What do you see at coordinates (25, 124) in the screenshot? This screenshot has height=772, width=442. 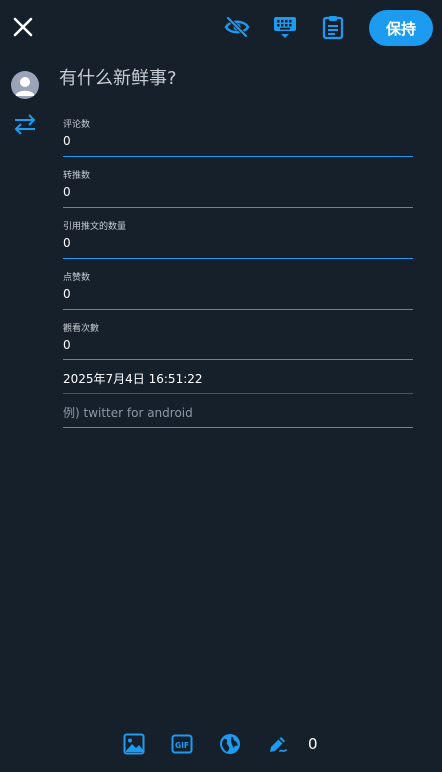 I see `swap-icon` at bounding box center [25, 124].